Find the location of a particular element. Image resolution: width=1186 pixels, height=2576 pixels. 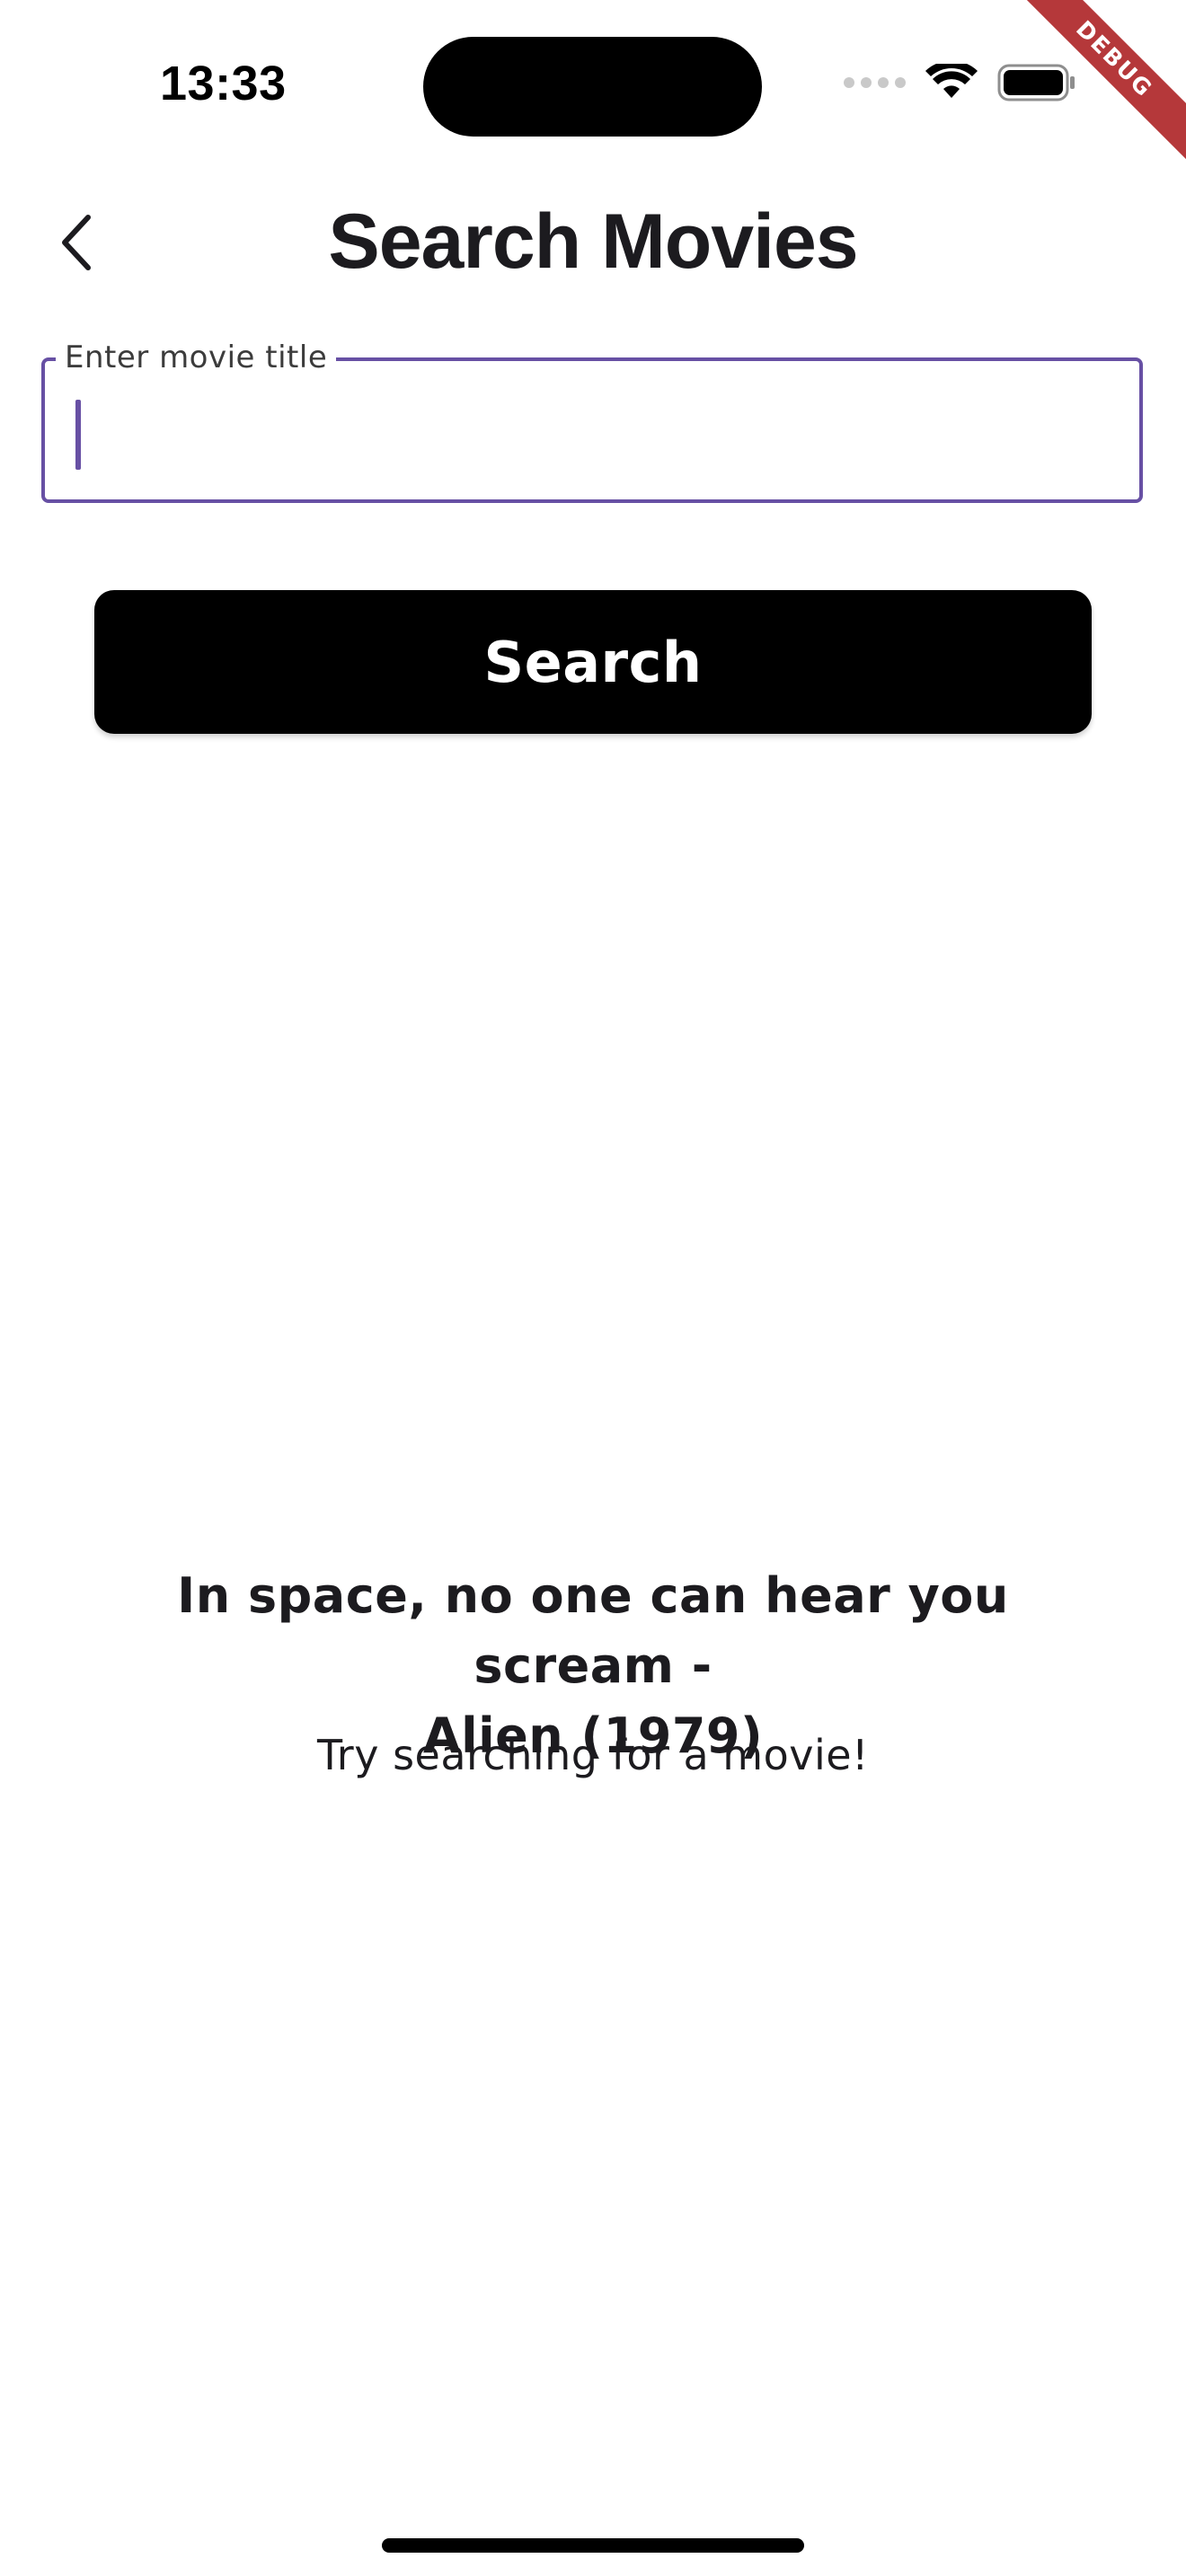

debug-banner-label: DEBUG is located at coordinates (1096, 84).